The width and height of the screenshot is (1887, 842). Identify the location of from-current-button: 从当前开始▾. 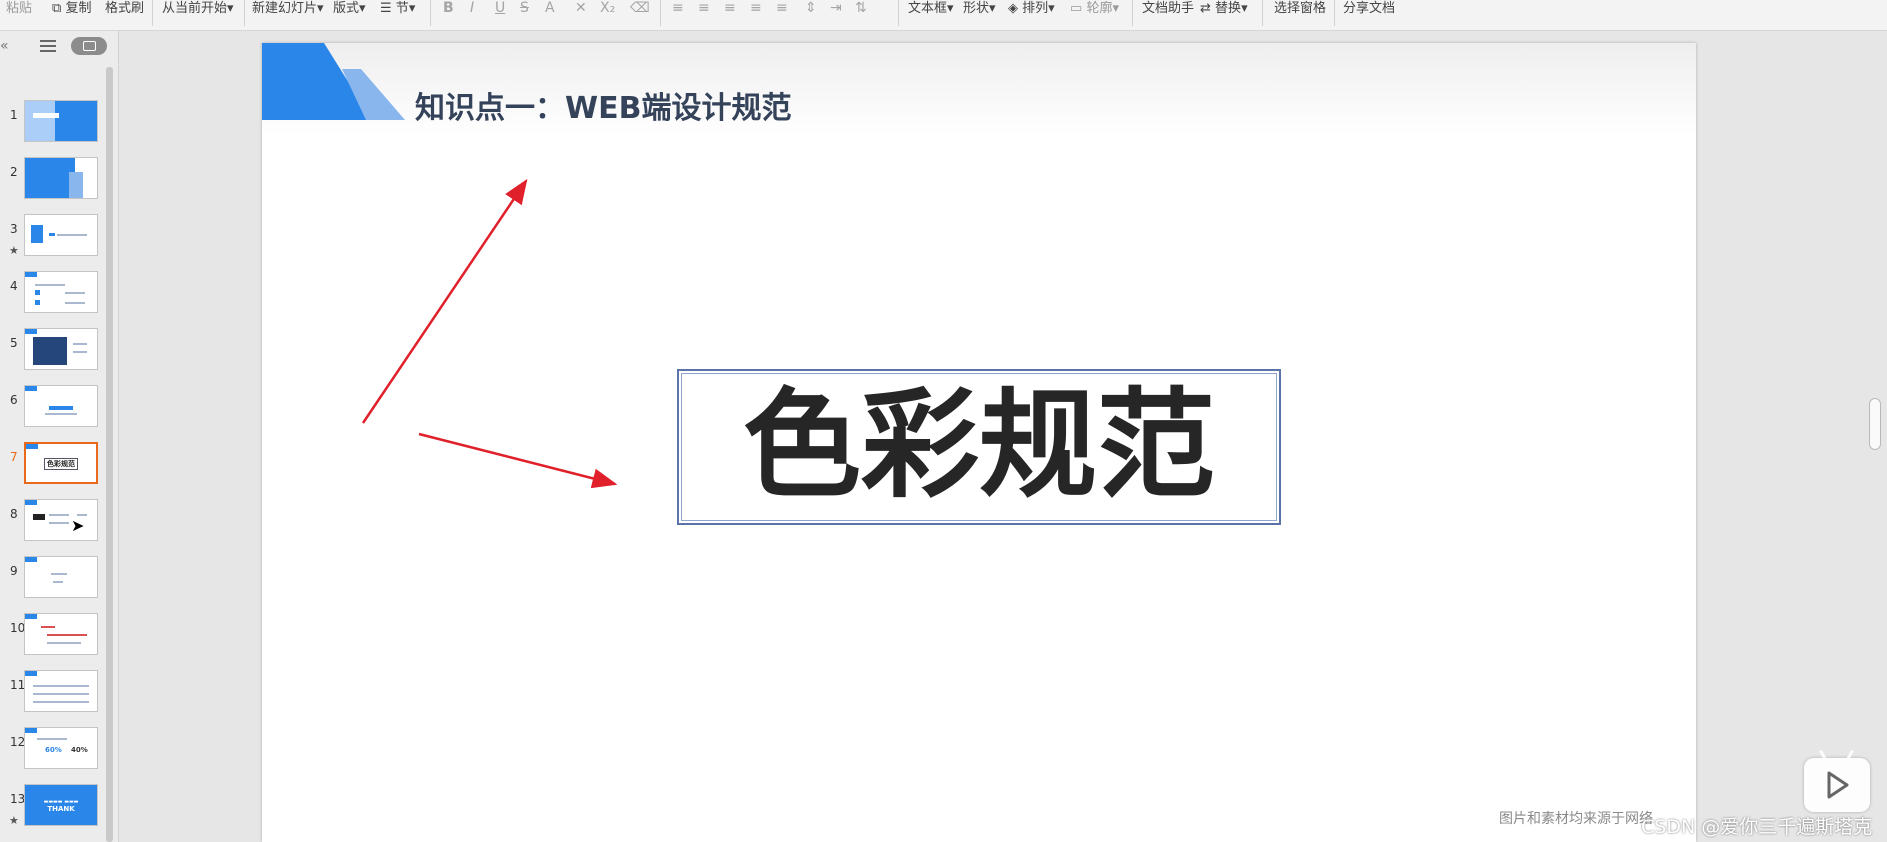
(198, 8).